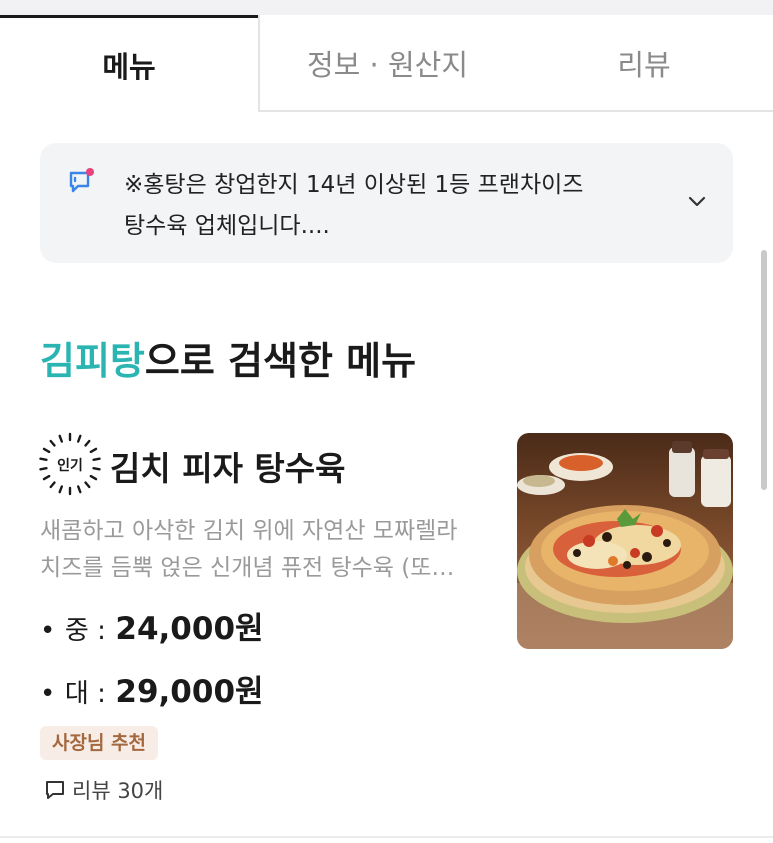 Image resolution: width=773 pixels, height=843 pixels. I want to click on divider, so click(386, 837).